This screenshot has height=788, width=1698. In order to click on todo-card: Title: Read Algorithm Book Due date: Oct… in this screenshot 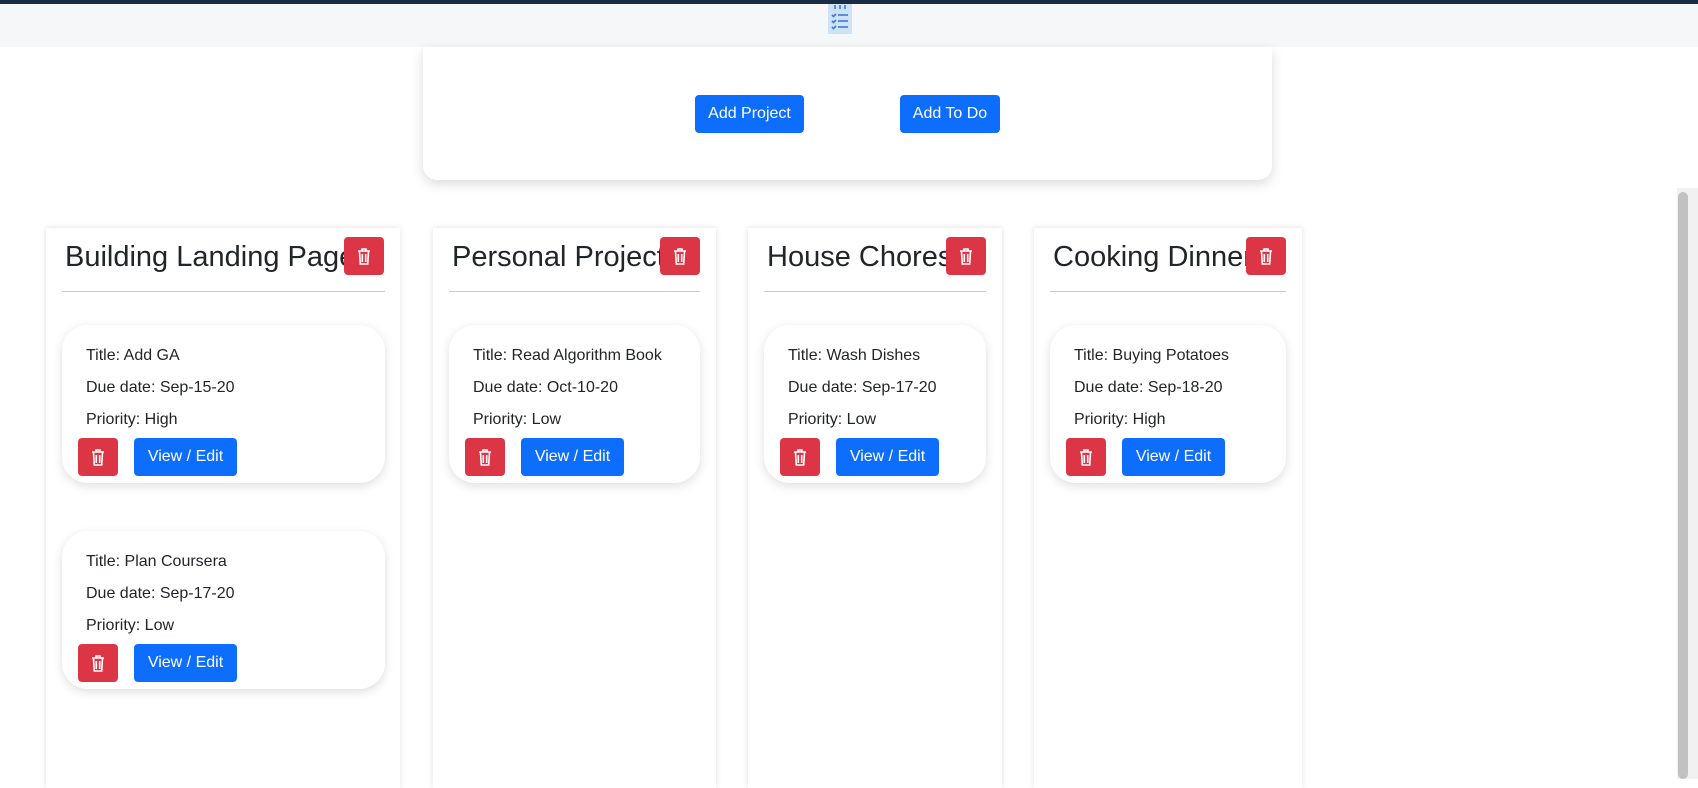, I will do `click(574, 404)`.